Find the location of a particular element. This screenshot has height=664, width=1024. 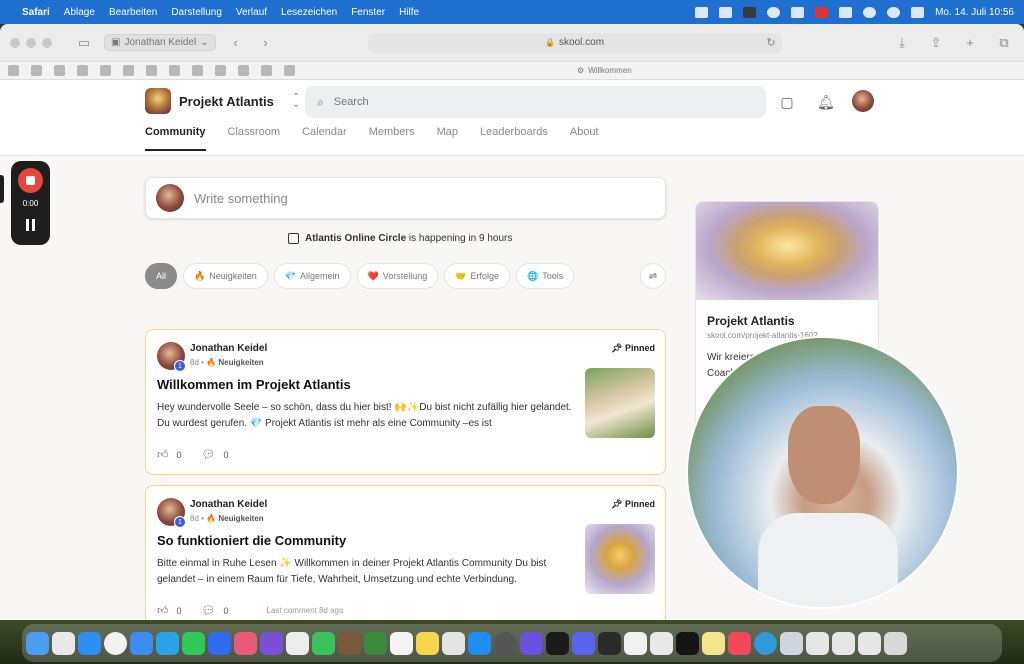

tab-members: Members is located at coordinates (392, 138).